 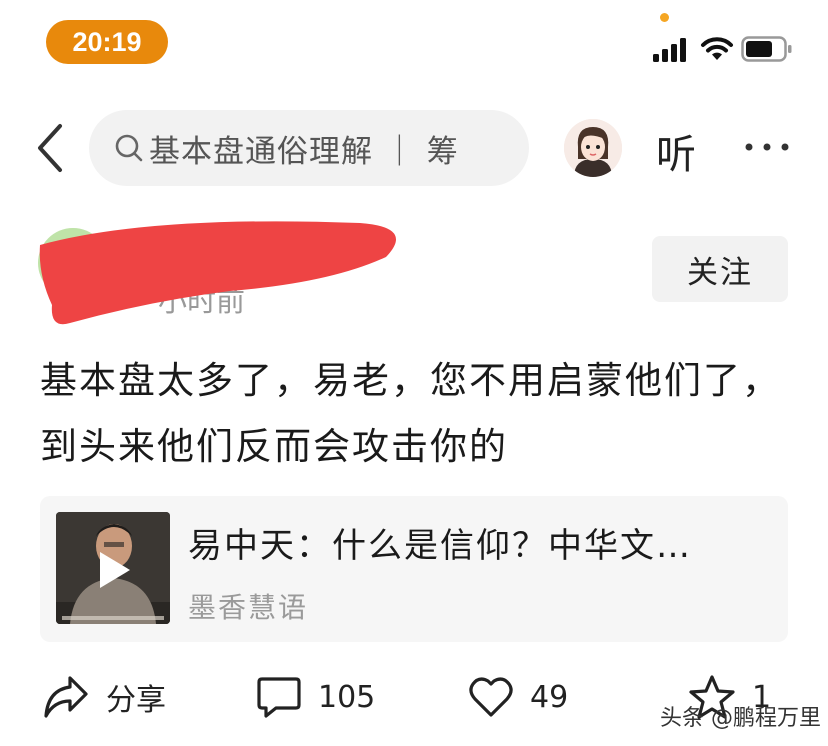 What do you see at coordinates (136, 700) in the screenshot?
I see `share-label: 分享` at bounding box center [136, 700].